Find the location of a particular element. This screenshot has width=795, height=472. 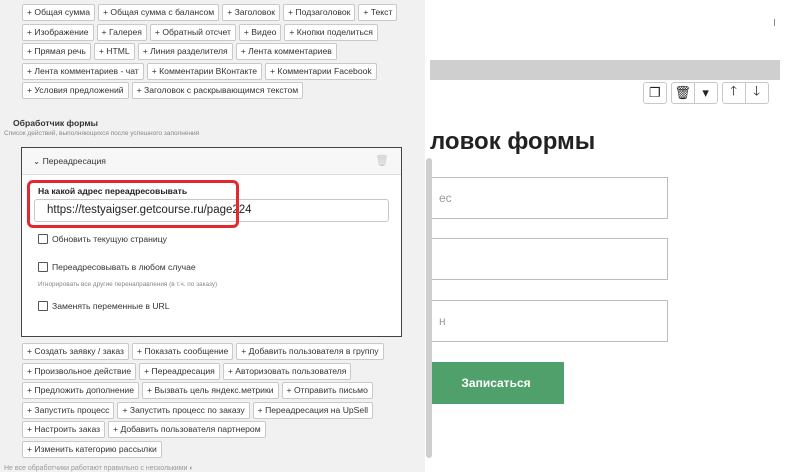

always-redirect-checkbox: Переадресовывать в любом случае is located at coordinates (117, 267).